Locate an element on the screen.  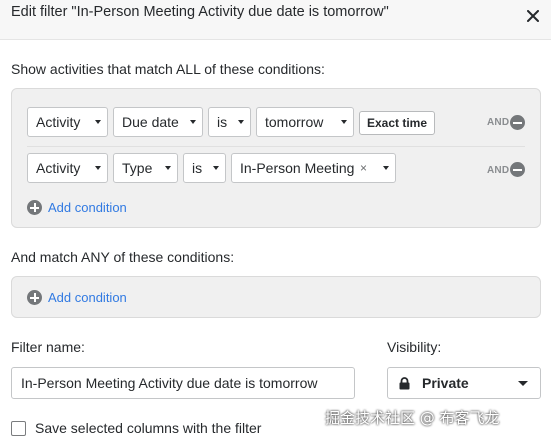
condition-2-entity-select: Activity is located at coordinates (67, 168).